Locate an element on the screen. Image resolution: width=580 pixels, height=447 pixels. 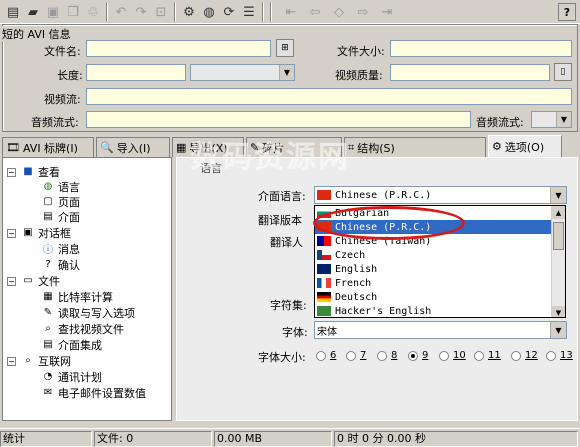
tree-item-dialog: ▣ 对话框 is located at coordinates (46, 232).